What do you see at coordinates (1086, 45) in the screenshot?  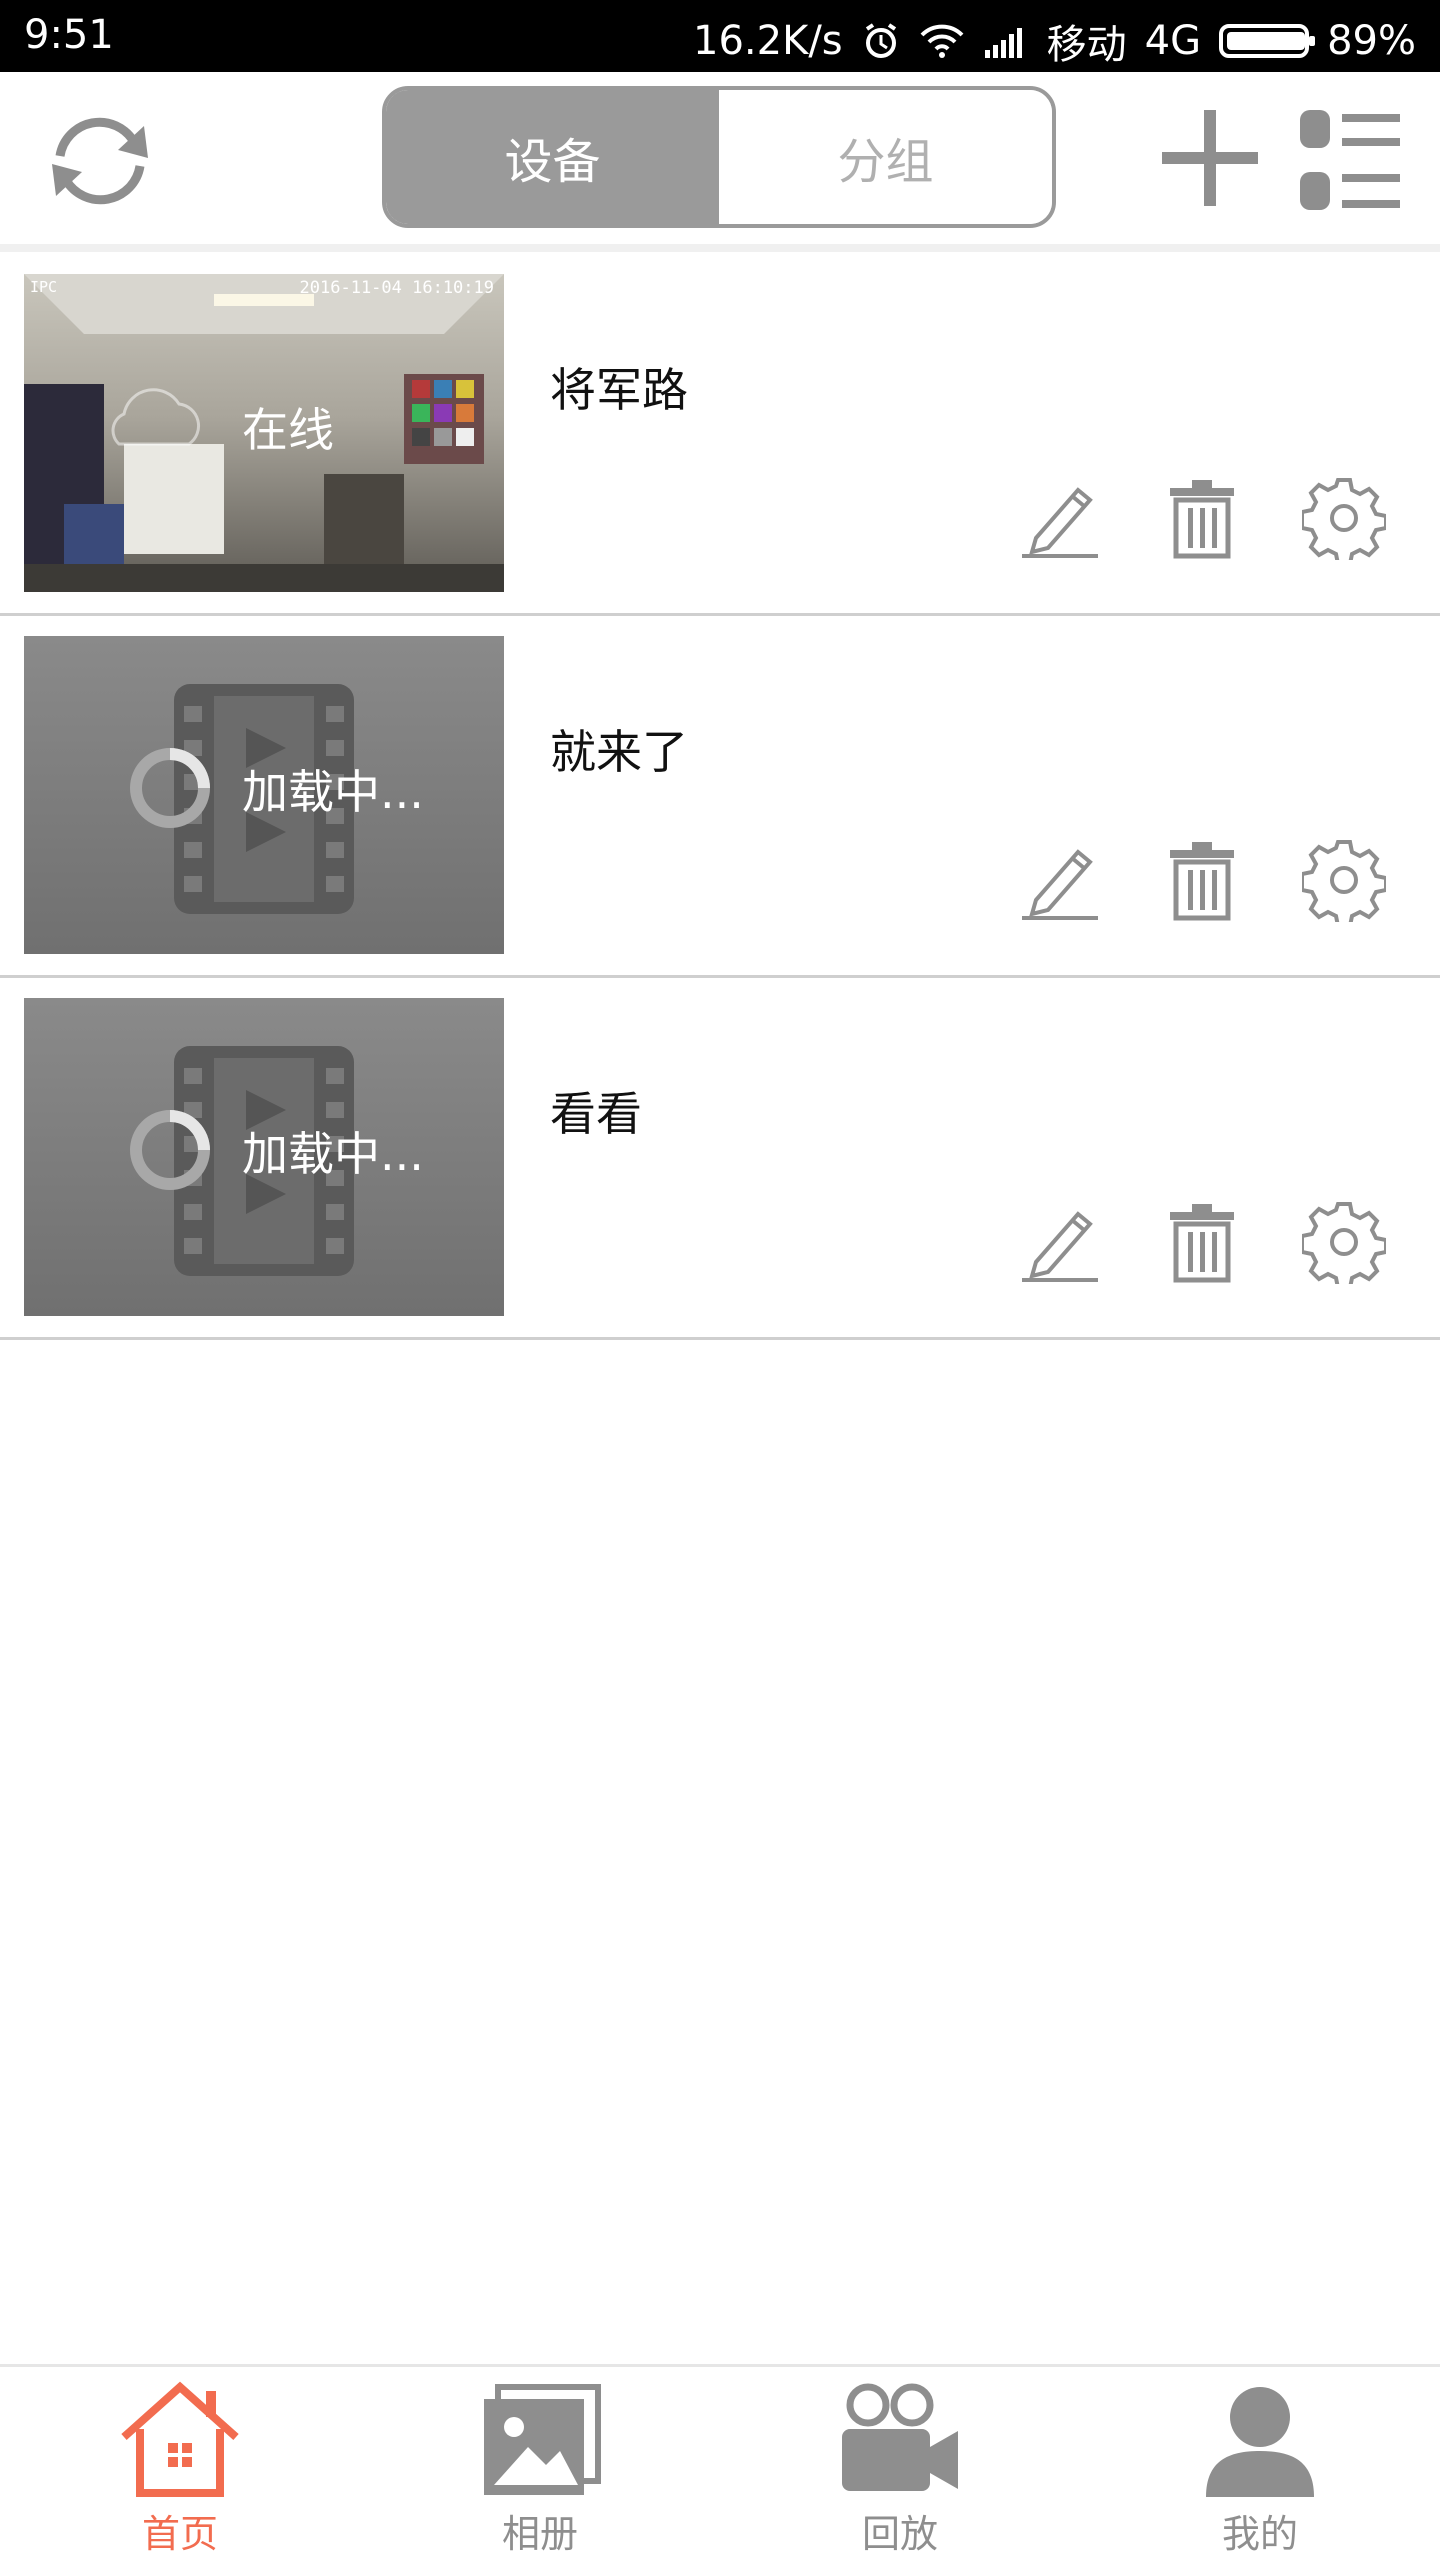 I see `carrier-label: 移动` at bounding box center [1086, 45].